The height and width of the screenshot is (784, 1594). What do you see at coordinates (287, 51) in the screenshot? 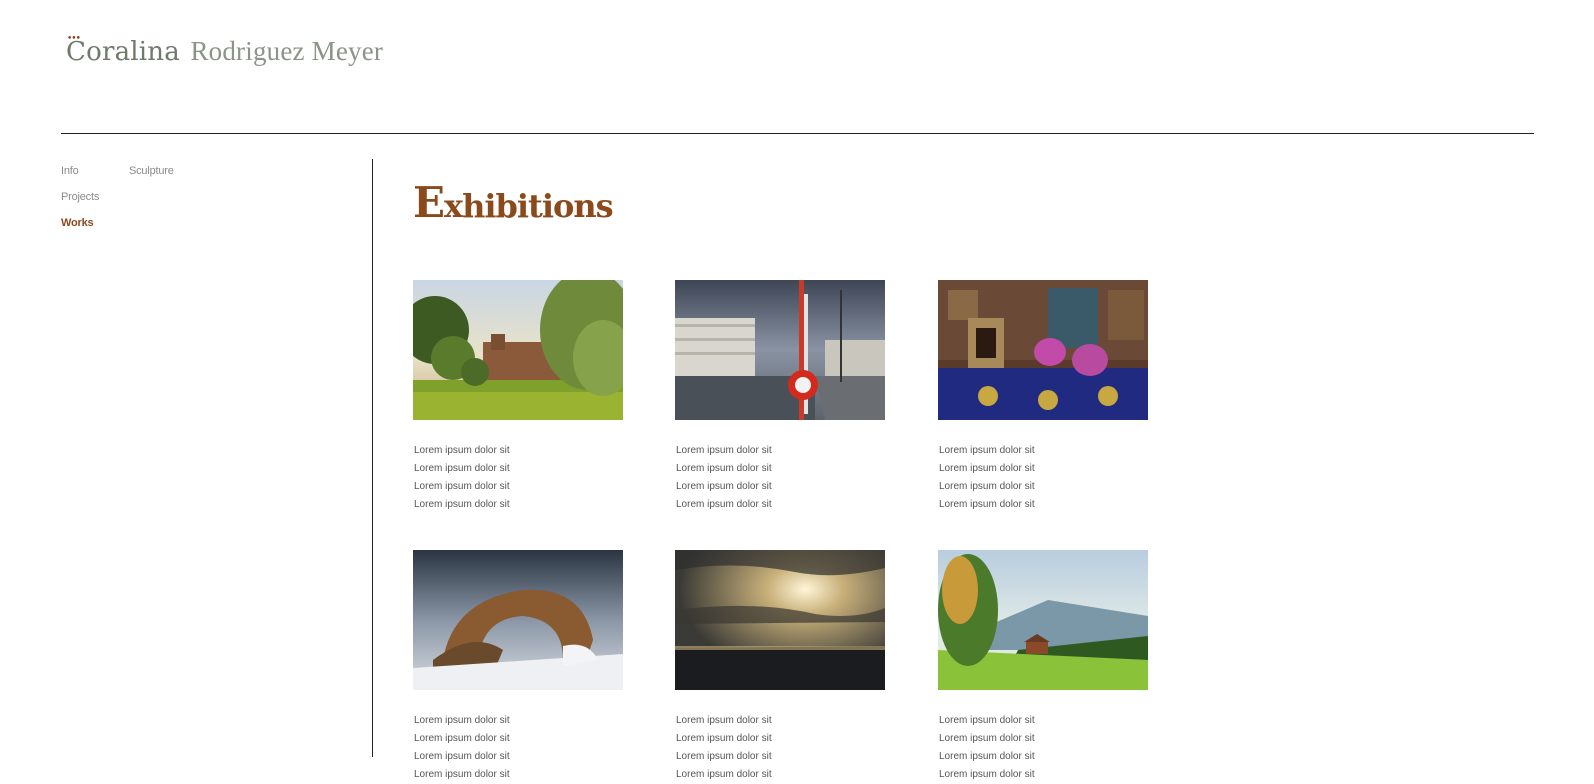
I see `logo-last-name: Rodriguez Meyer` at bounding box center [287, 51].